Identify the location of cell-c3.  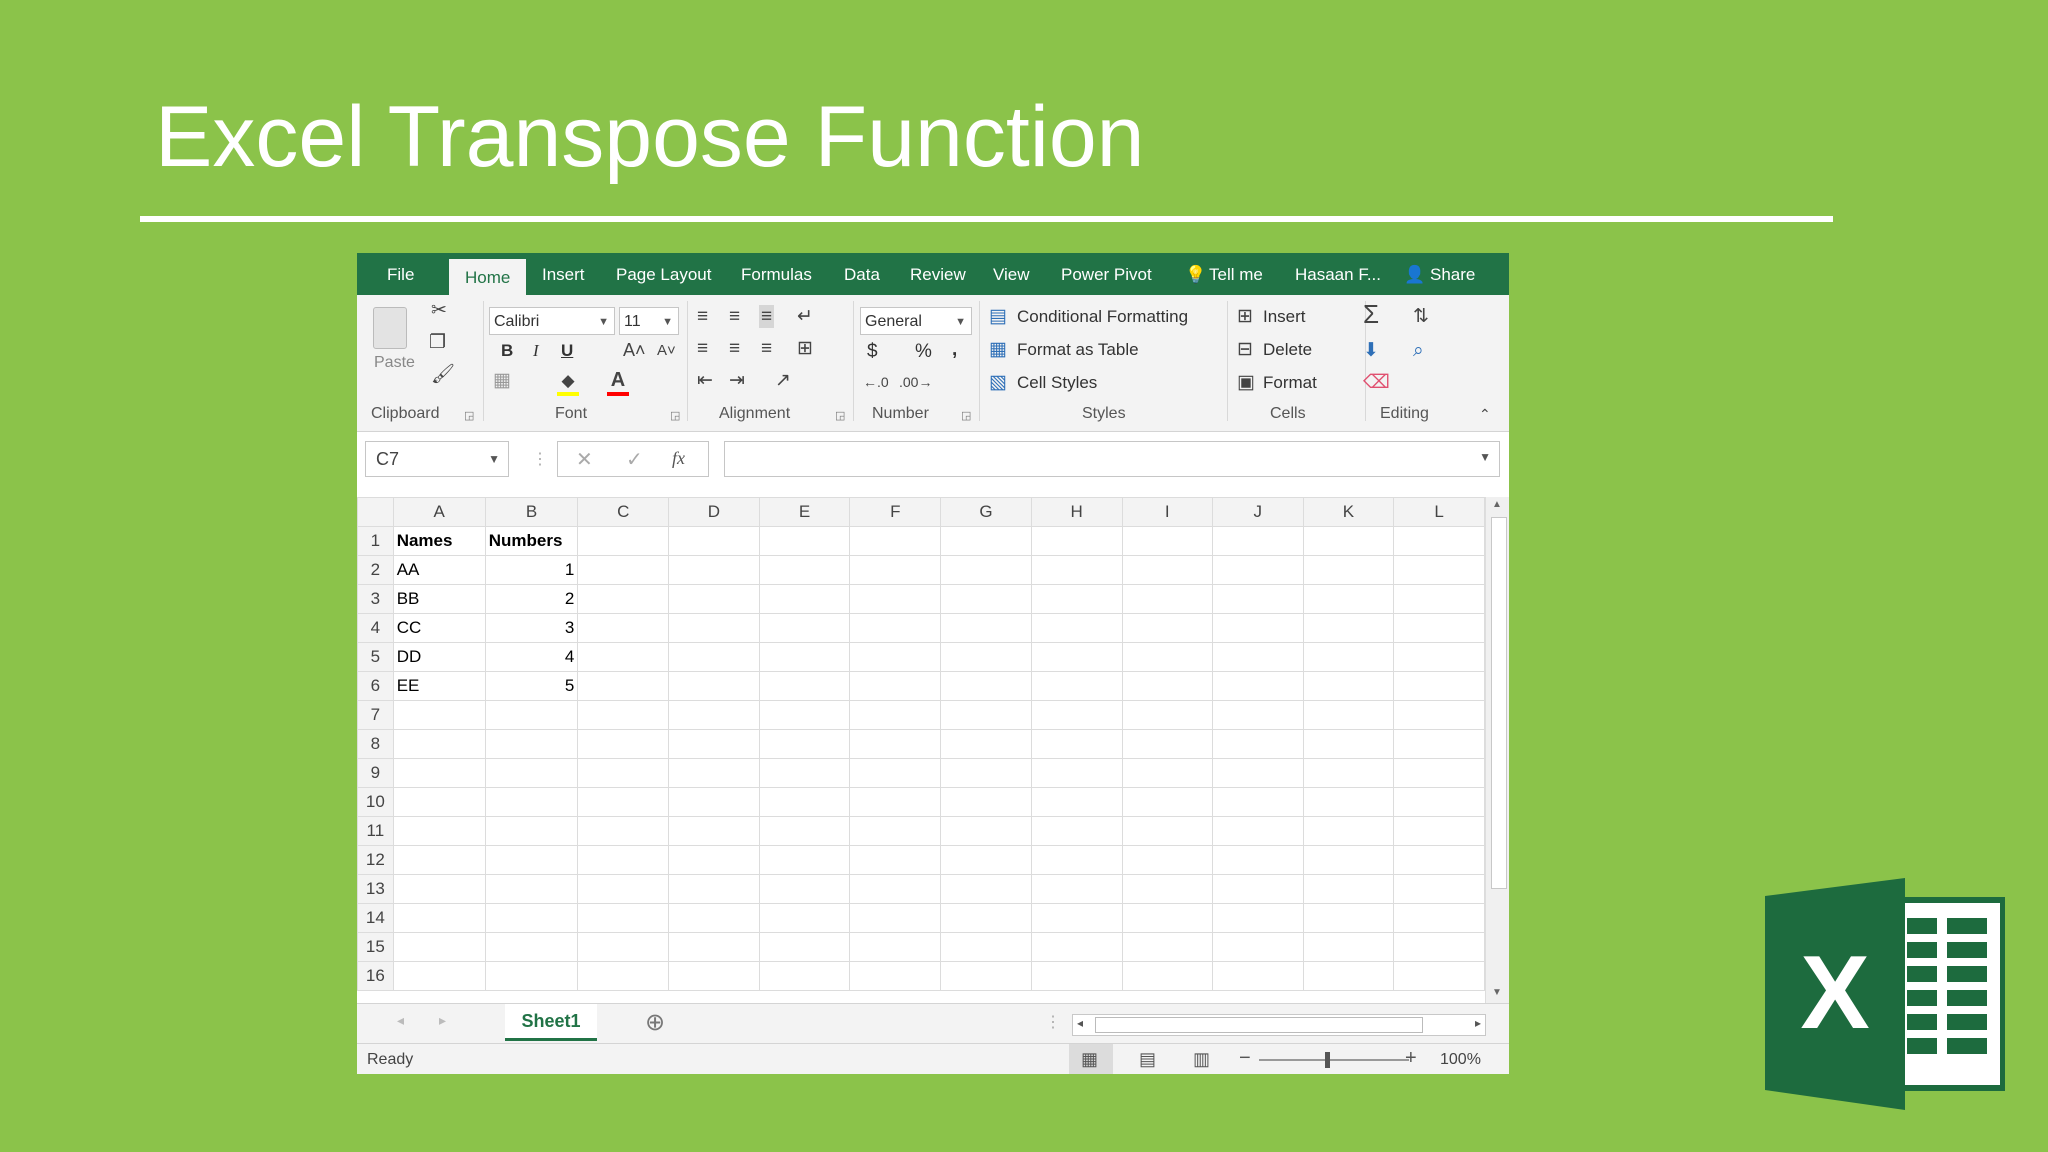
(623, 599).